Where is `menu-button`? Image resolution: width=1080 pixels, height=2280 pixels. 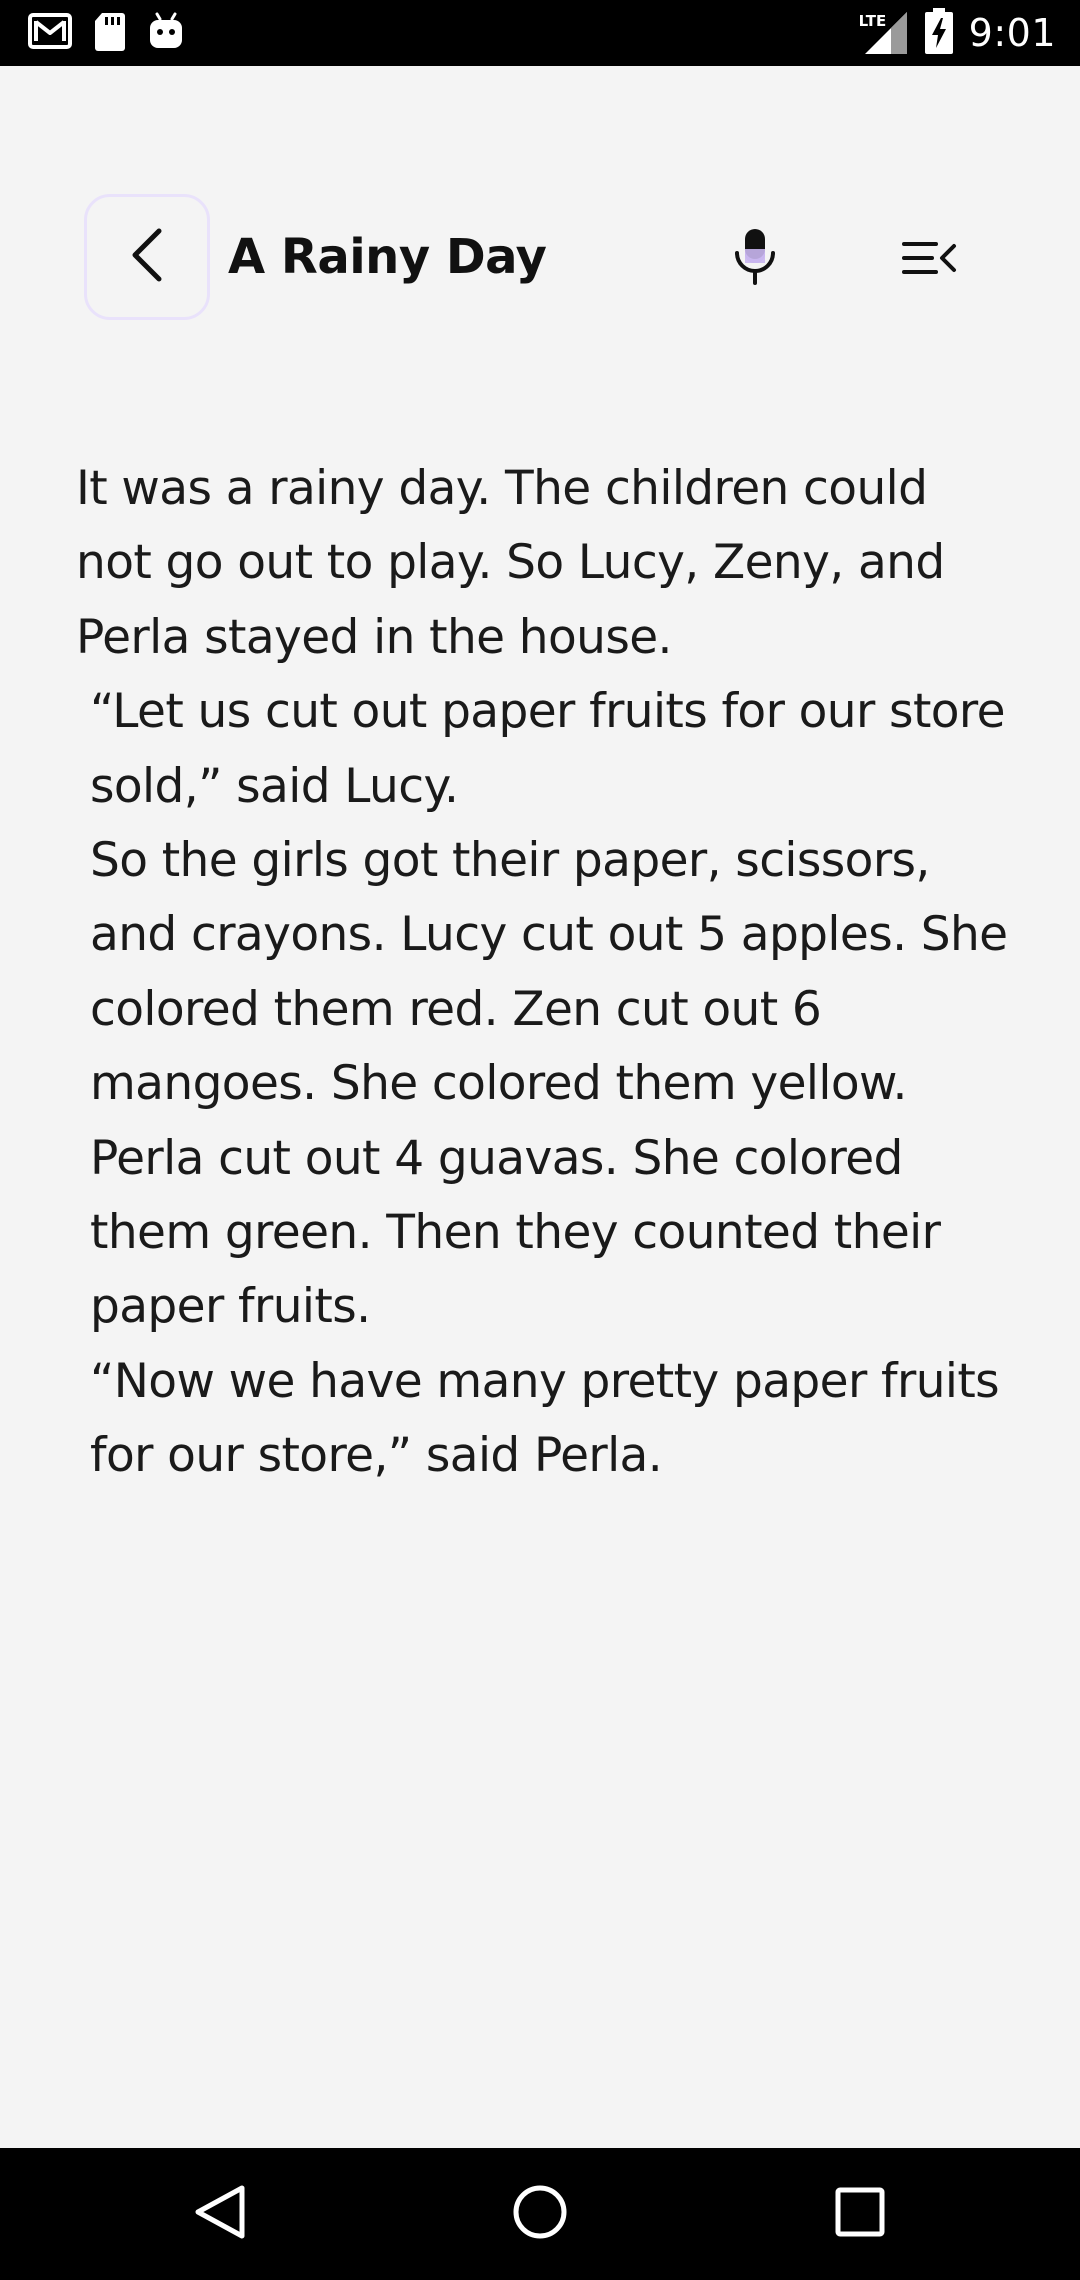
menu-button is located at coordinates (930, 260).